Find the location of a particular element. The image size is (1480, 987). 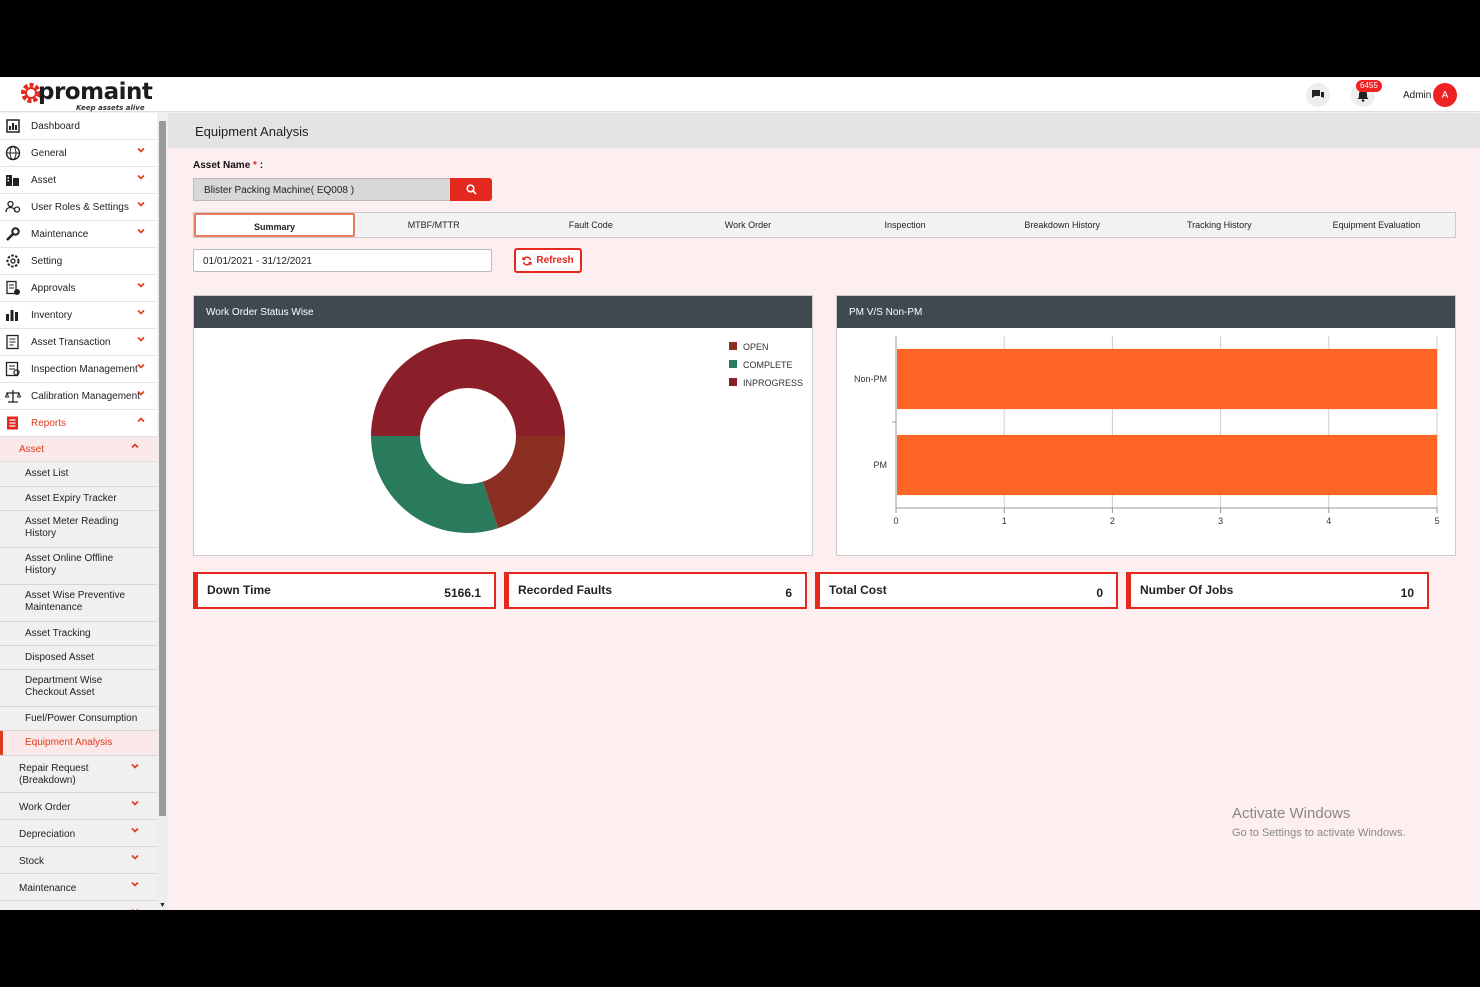

sidebar-item-setting: Setting is located at coordinates (78, 261).